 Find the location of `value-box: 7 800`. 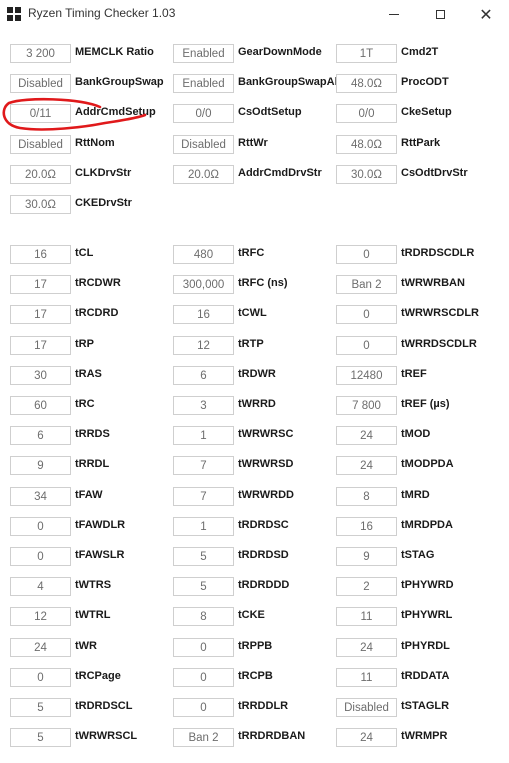

value-box: 7 800 is located at coordinates (366, 405).